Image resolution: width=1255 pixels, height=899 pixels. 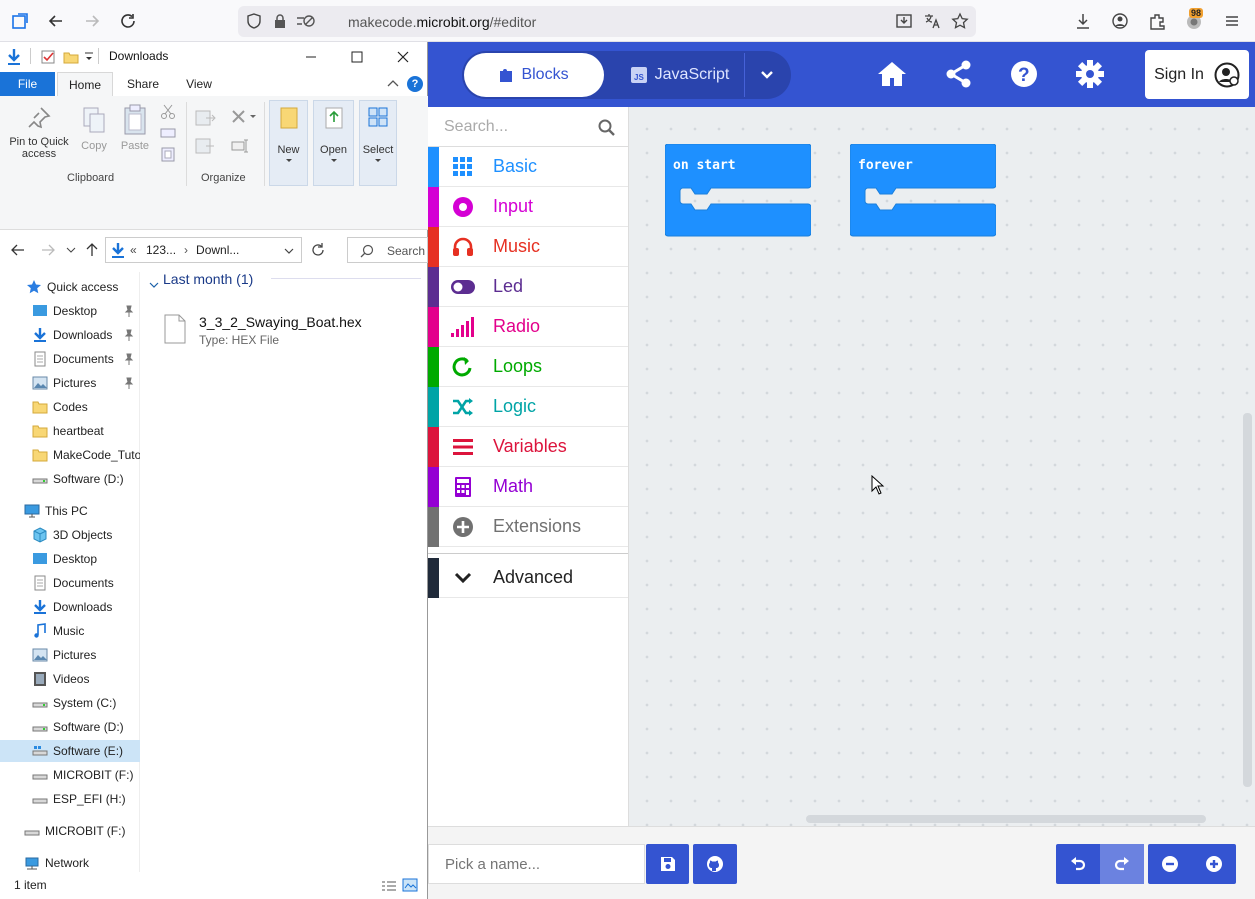 I want to click on nav-pc-software-e: Software (E:), so click(x=70, y=751).